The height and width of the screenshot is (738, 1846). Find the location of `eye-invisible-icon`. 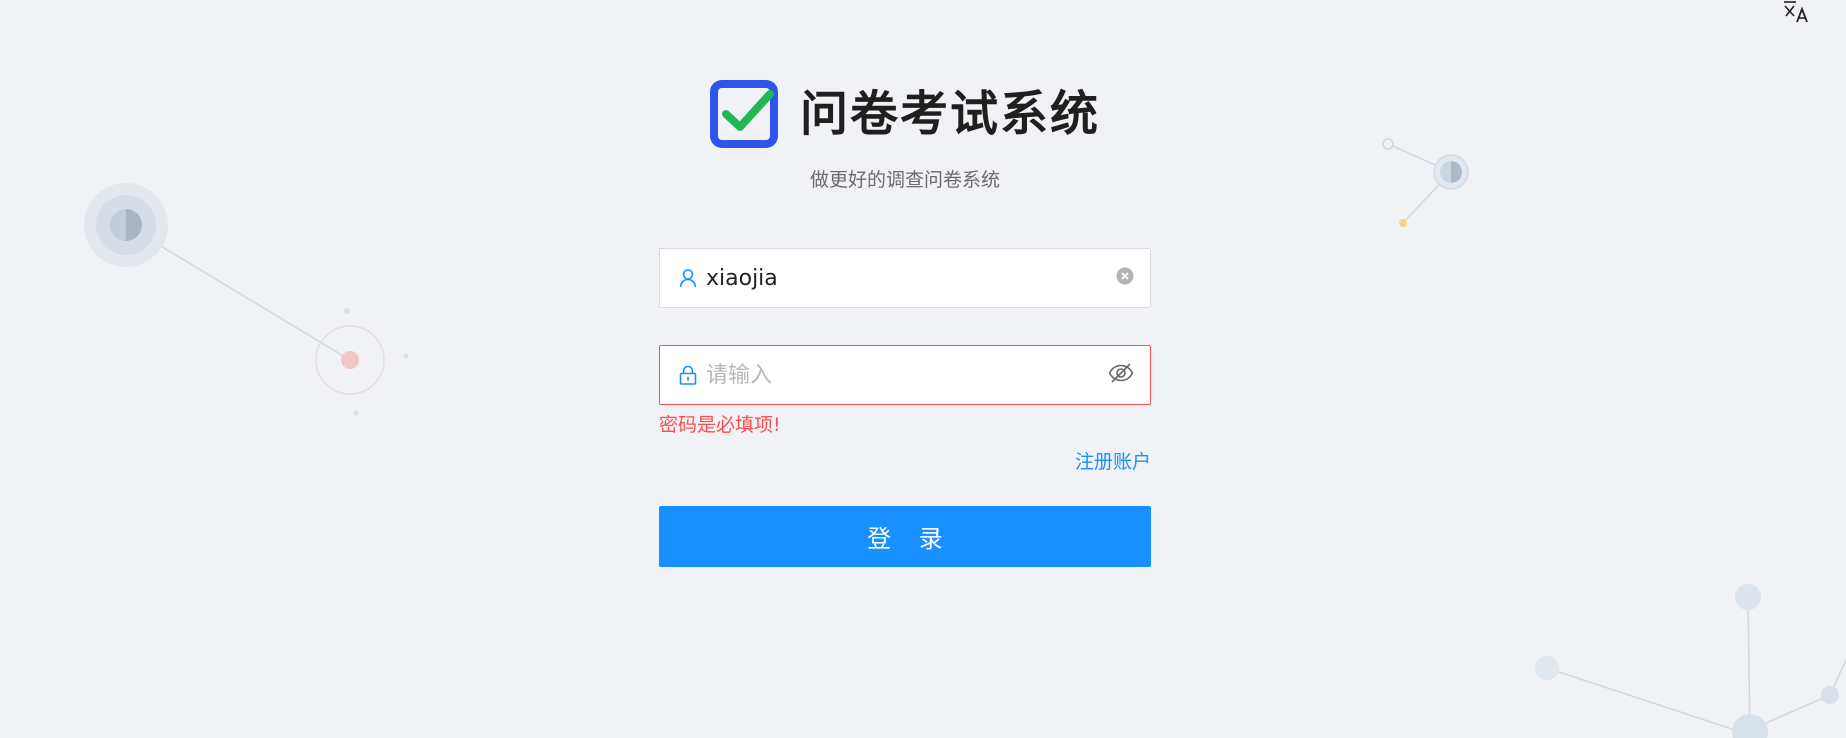

eye-invisible-icon is located at coordinates (1121, 373).